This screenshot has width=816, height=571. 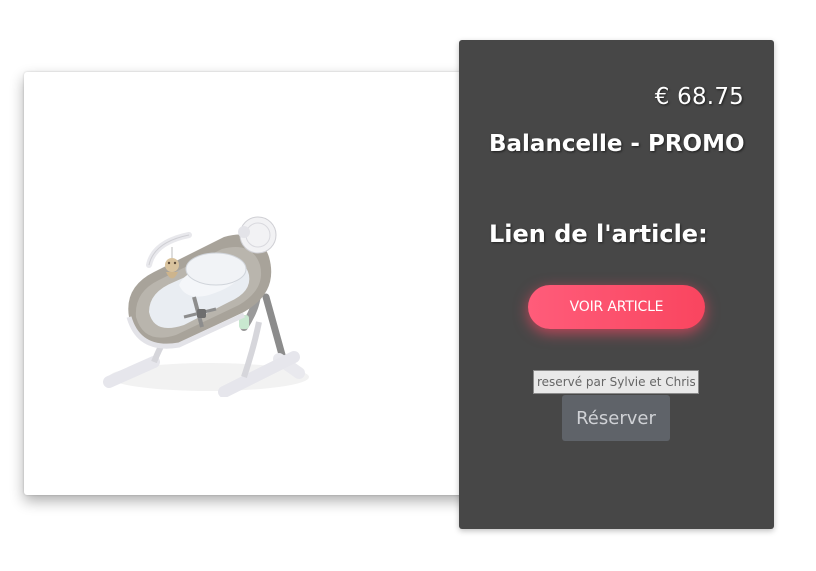 I want to click on reserve-button: Réserver, so click(x=616, y=418).